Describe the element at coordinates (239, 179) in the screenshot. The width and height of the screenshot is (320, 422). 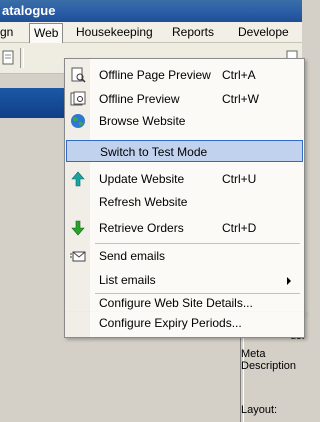
I see `menu-item-shortcut: Ctrl+U` at that location.